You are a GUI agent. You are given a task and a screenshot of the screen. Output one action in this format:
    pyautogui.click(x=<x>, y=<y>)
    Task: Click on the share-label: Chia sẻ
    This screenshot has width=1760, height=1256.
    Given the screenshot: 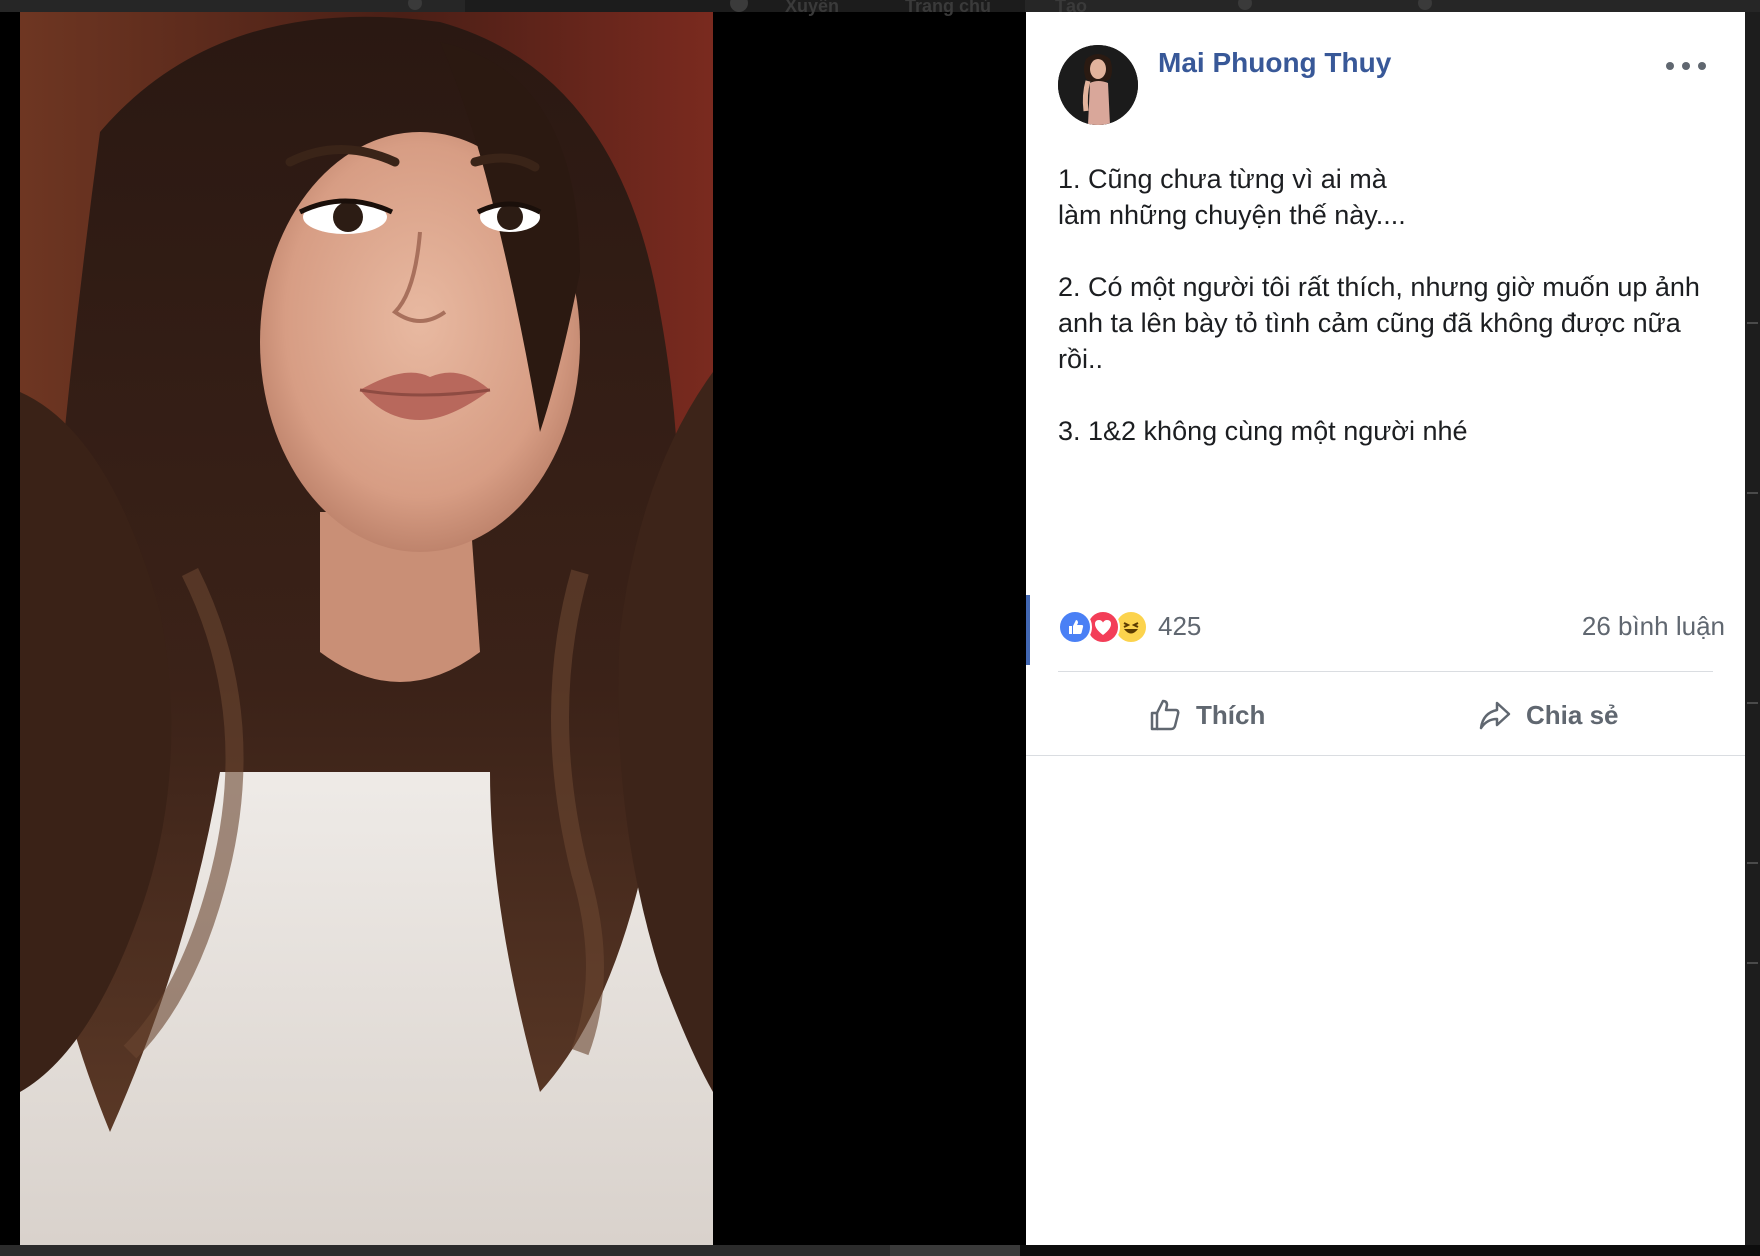 What is the action you would take?
    pyautogui.click(x=1572, y=714)
    